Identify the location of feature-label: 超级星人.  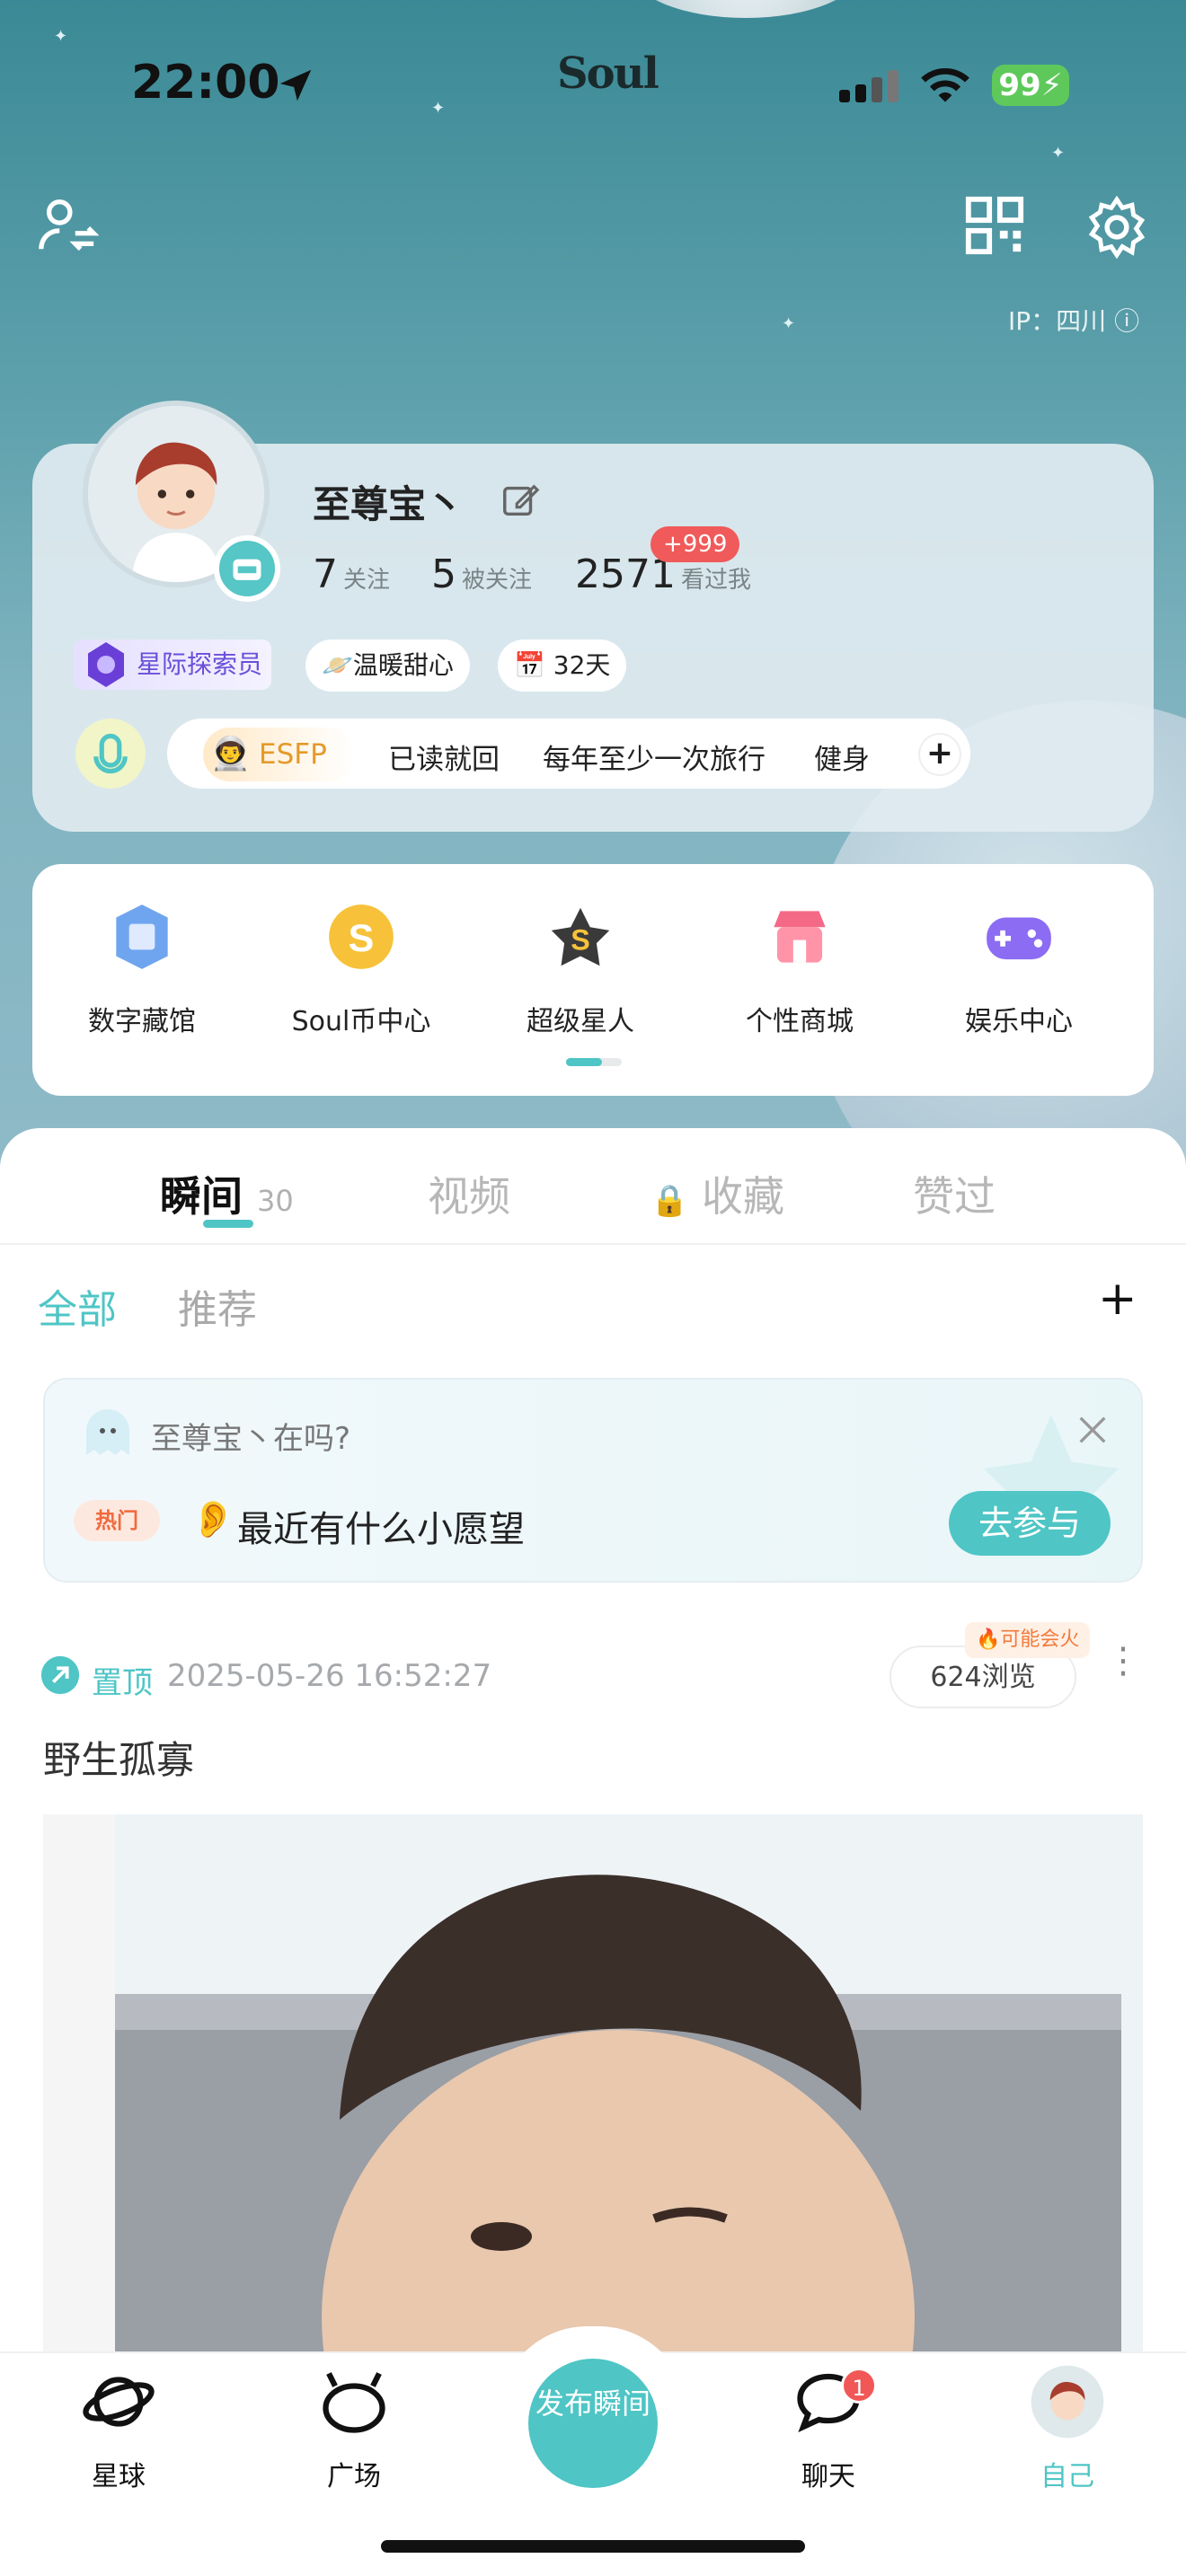
(580, 1021).